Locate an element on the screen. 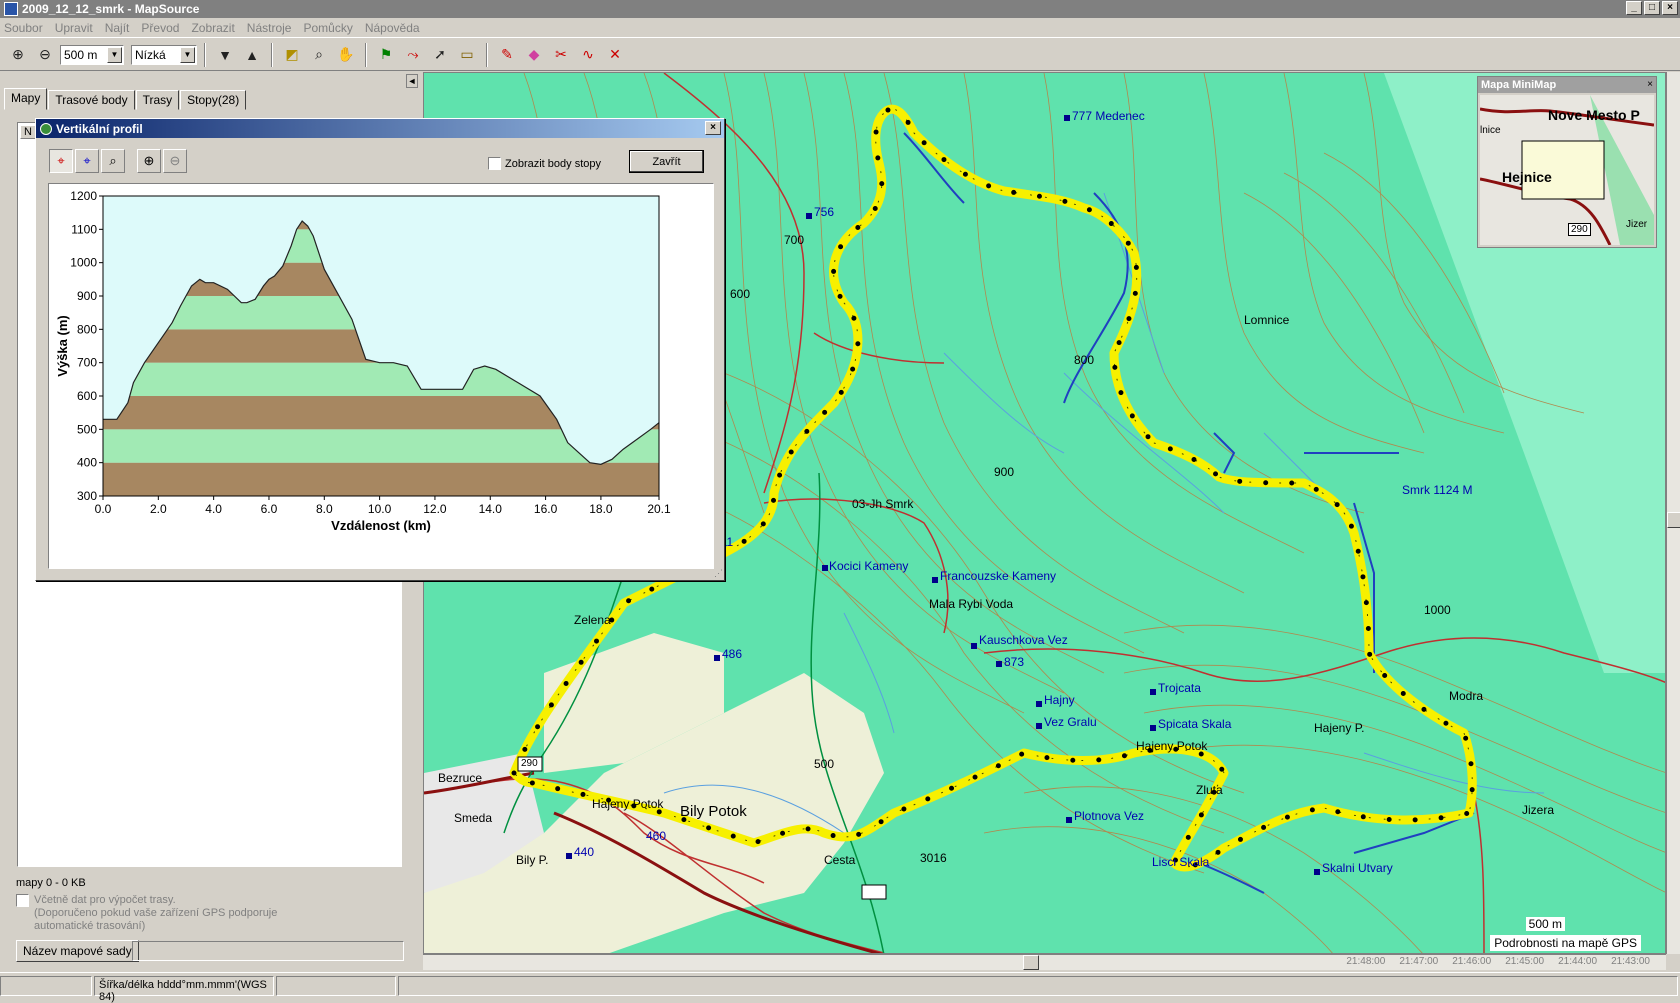 The width and height of the screenshot is (1680, 1003). map-select-icon: ◩ is located at coordinates (292, 55).